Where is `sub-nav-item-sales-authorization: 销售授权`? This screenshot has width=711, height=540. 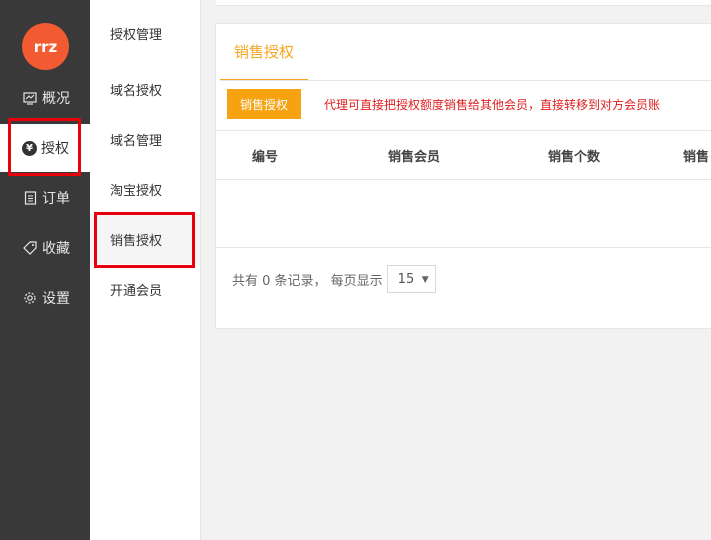 sub-nav-item-sales-authorization: 销售授权 is located at coordinates (145, 239).